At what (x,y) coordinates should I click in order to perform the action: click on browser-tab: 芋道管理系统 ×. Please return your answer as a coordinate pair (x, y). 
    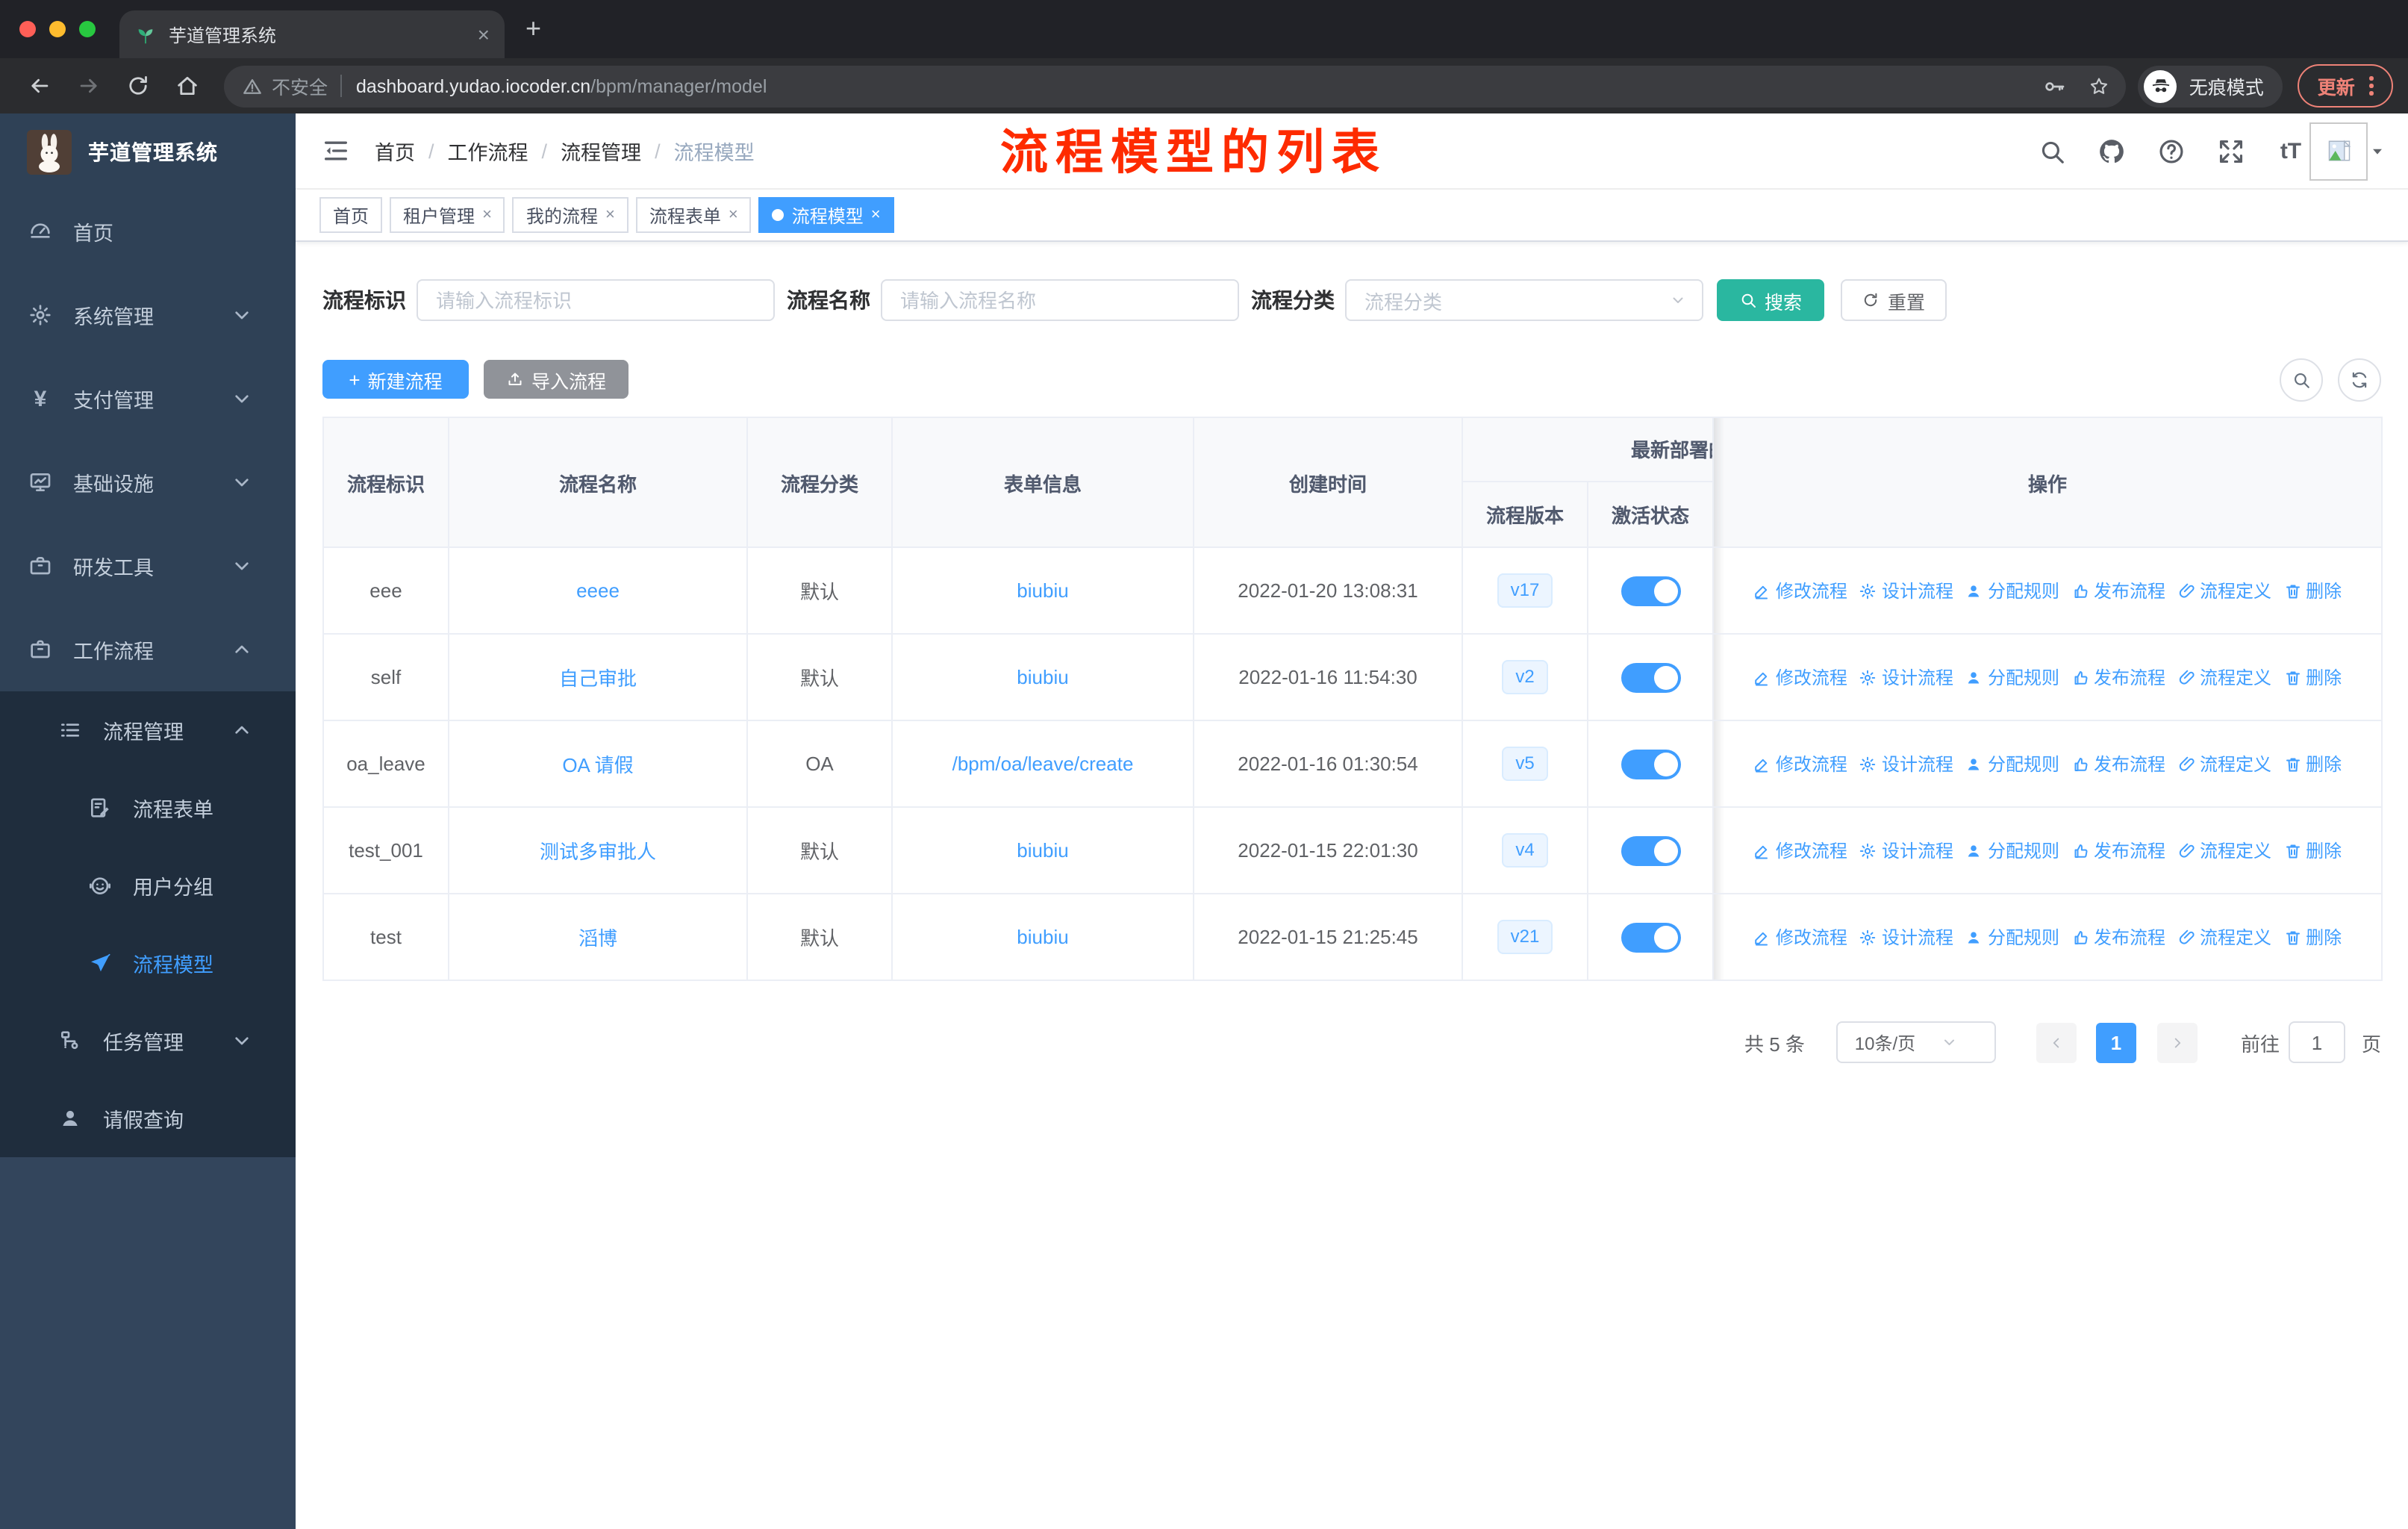
    Looking at the image, I should click on (312, 34).